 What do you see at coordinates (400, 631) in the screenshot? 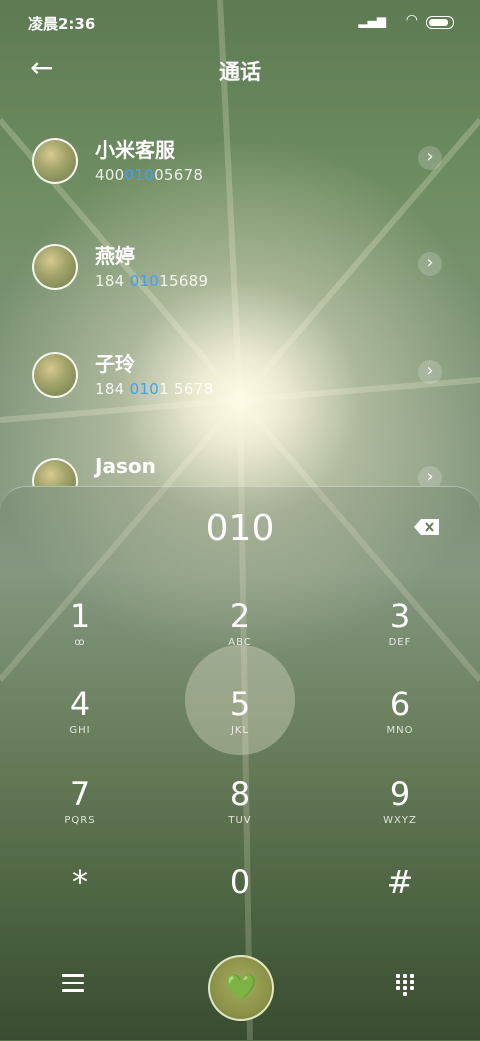
I see `key-3: 3 DEF` at bounding box center [400, 631].